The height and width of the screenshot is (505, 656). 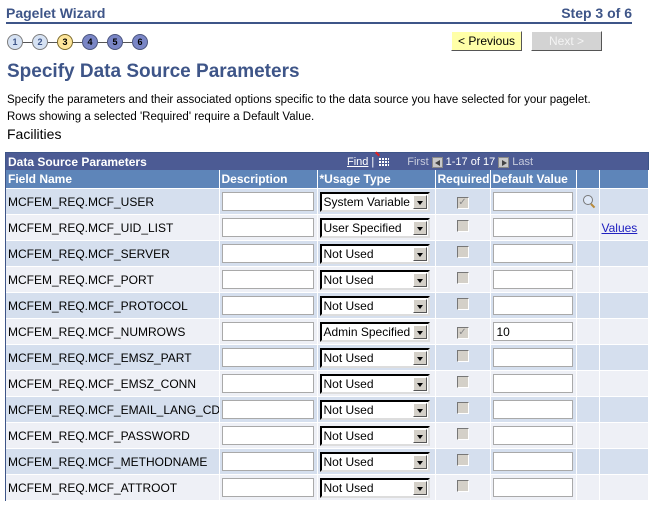 What do you see at coordinates (268, 179) in the screenshot?
I see `col-header-description: Description` at bounding box center [268, 179].